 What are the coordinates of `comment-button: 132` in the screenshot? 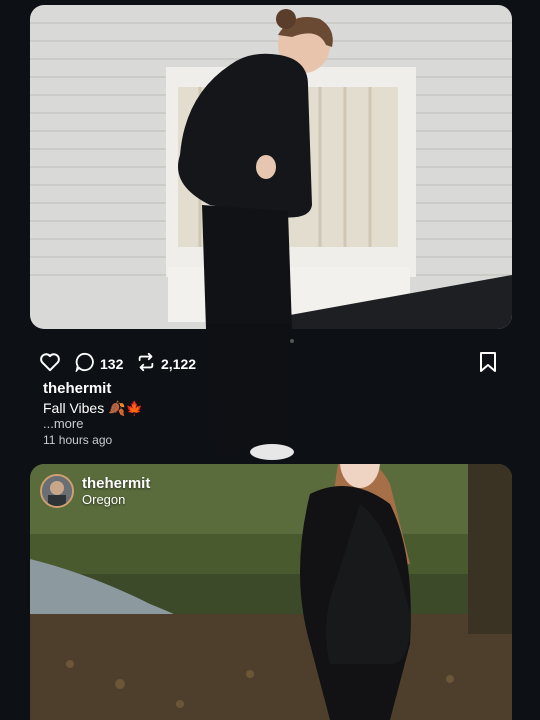 It's located at (99, 363).